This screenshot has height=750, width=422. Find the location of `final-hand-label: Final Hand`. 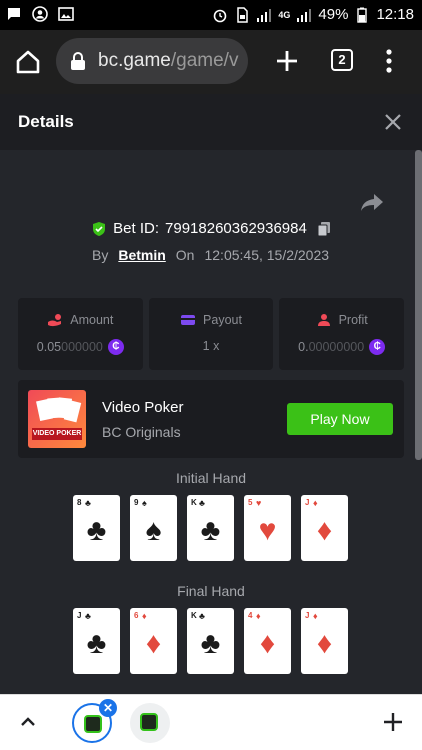

final-hand-label: Final Hand is located at coordinates (211, 591).